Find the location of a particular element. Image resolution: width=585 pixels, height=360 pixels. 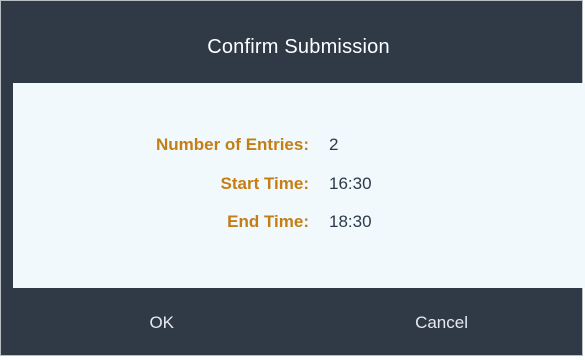

field-label-end-time: End Time: is located at coordinates (268, 221).